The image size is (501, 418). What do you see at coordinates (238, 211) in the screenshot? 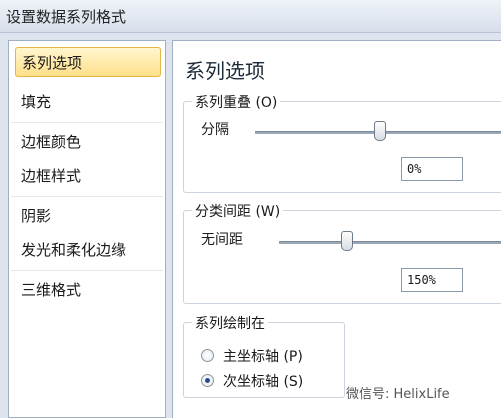
I see `gap-width-group-label: 分类间距 (W)` at bounding box center [238, 211].